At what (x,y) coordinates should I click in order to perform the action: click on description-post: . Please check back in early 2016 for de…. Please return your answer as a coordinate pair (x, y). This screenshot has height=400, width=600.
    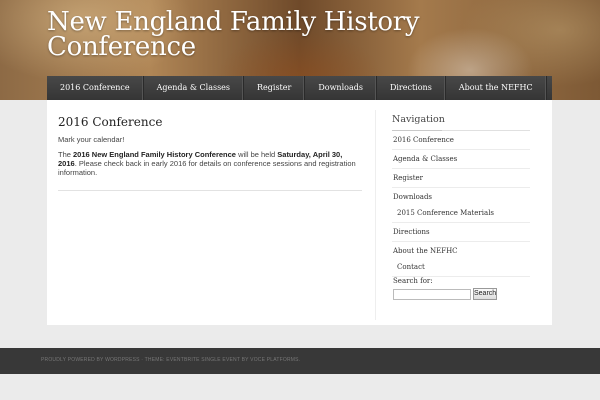
    Looking at the image, I should click on (207, 168).